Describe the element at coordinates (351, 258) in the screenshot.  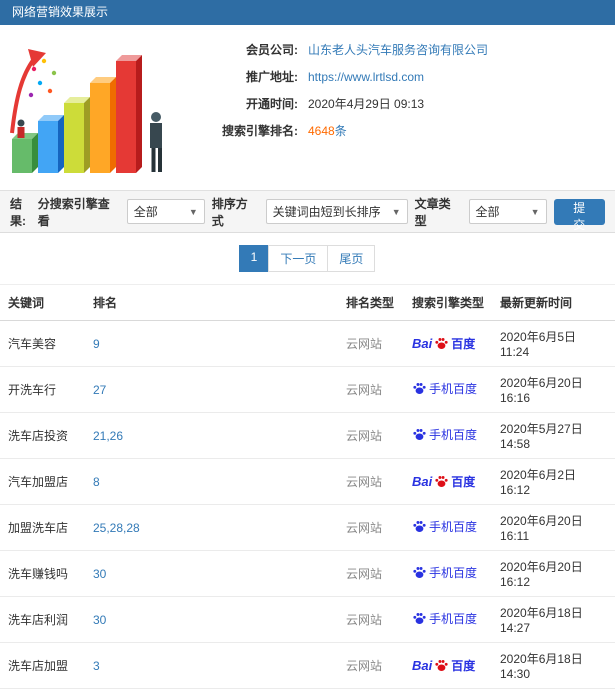
I see `last-page-button: 尾页` at that location.